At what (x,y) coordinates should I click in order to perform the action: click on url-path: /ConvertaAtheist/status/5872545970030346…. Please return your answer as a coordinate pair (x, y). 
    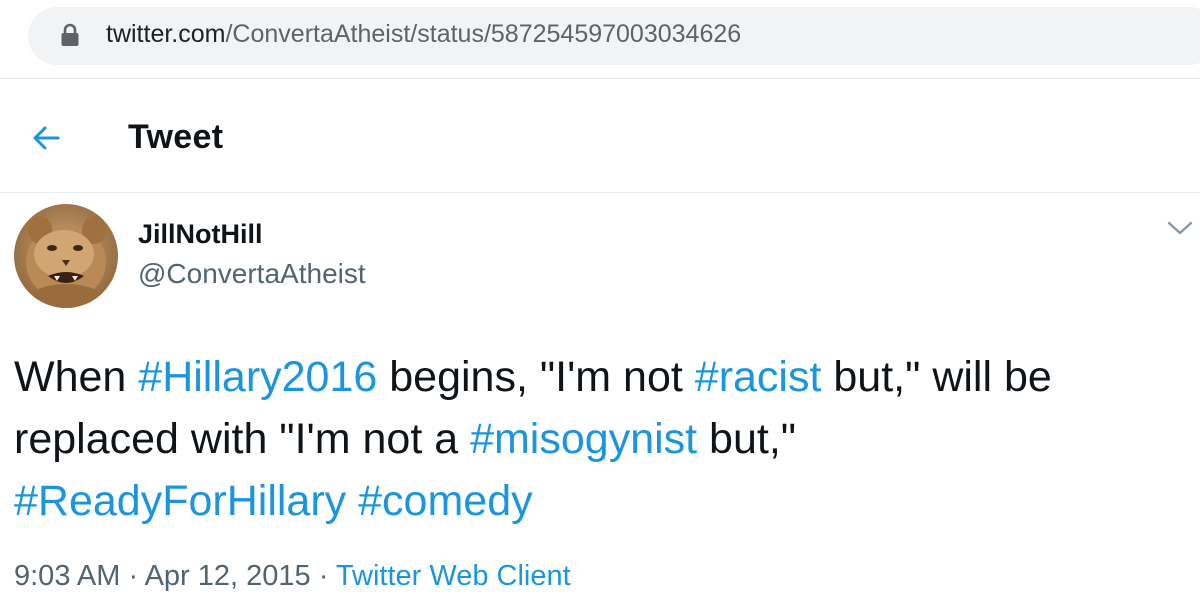
    Looking at the image, I should click on (483, 34).